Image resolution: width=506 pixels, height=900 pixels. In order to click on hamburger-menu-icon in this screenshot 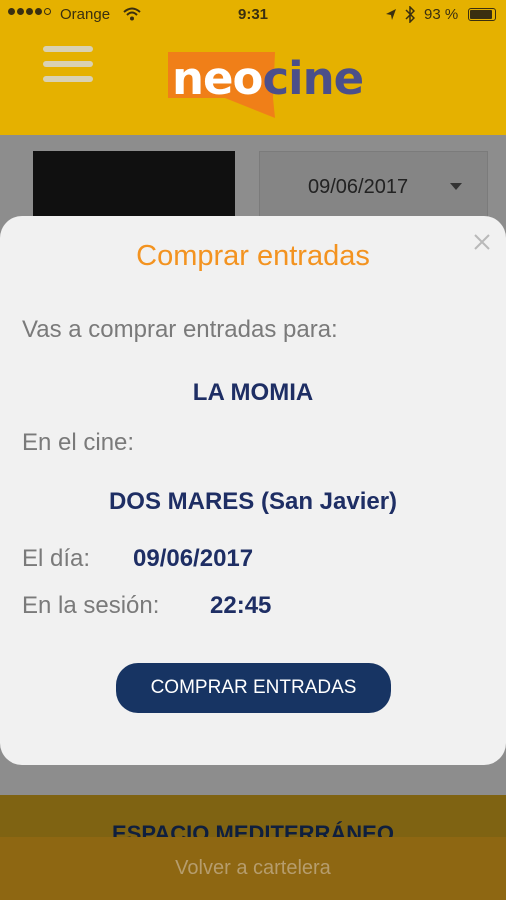, I will do `click(69, 65)`.